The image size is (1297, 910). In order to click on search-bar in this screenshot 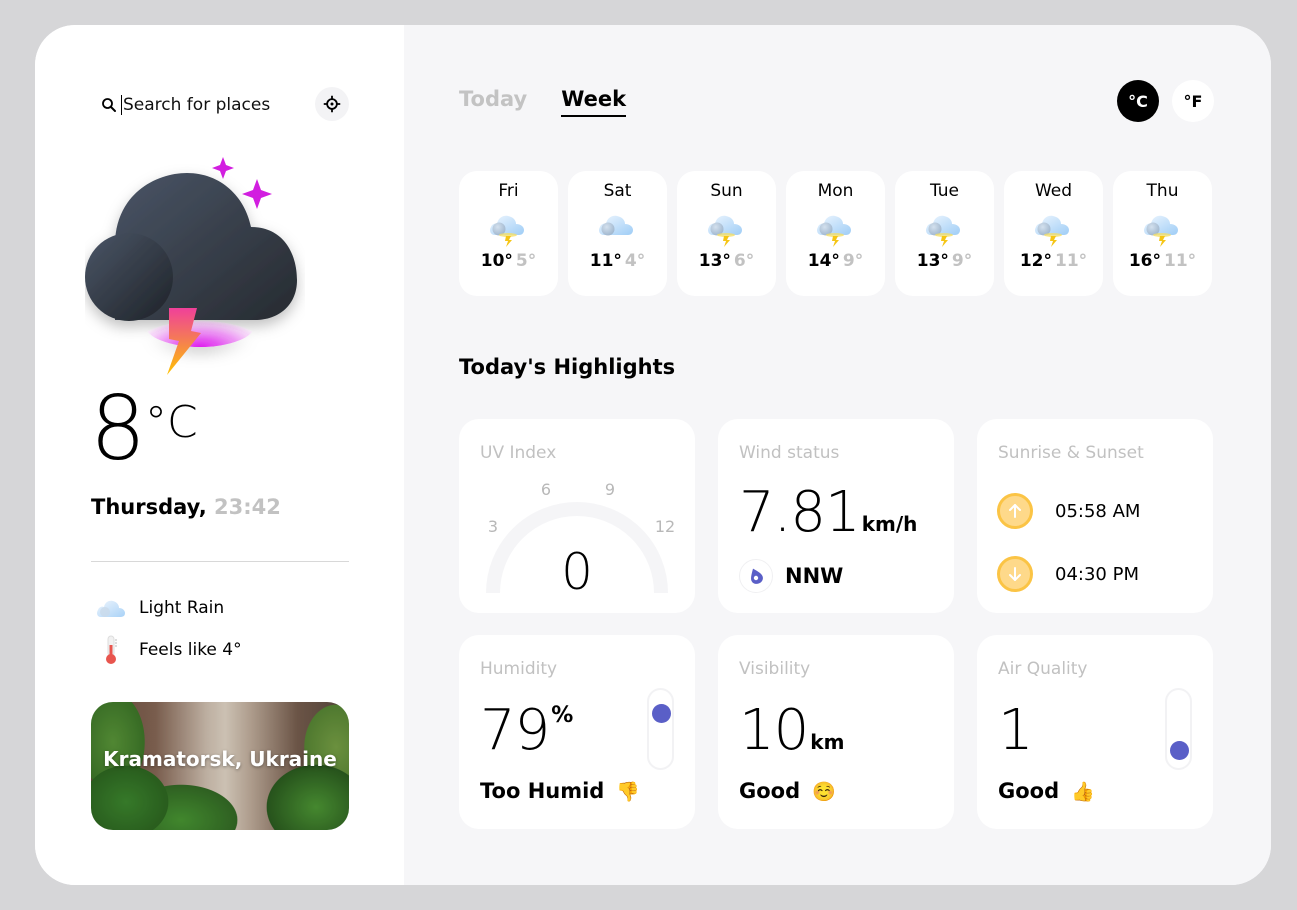, I will do `click(225, 105)`.